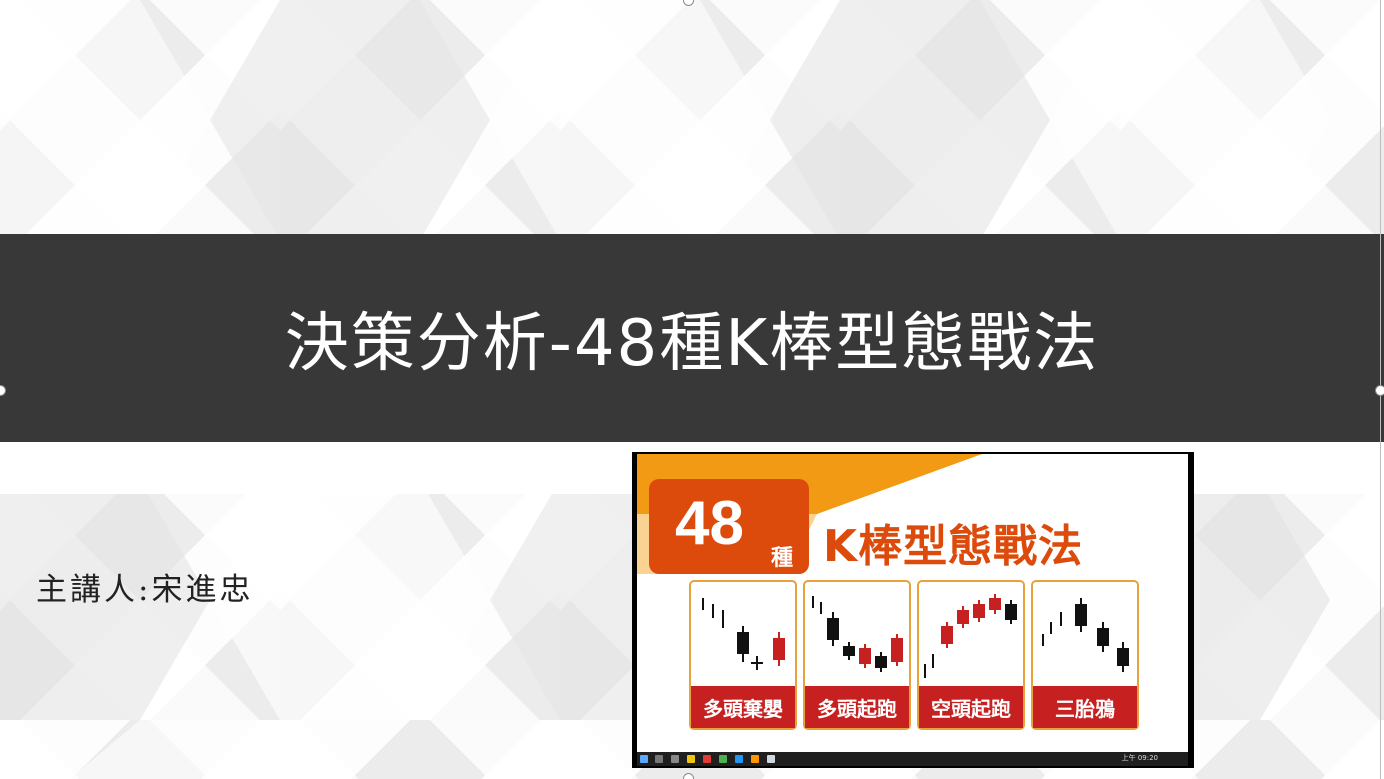  Describe the element at coordinates (691, 759) in the screenshot. I see `file-explorer-icon` at that location.